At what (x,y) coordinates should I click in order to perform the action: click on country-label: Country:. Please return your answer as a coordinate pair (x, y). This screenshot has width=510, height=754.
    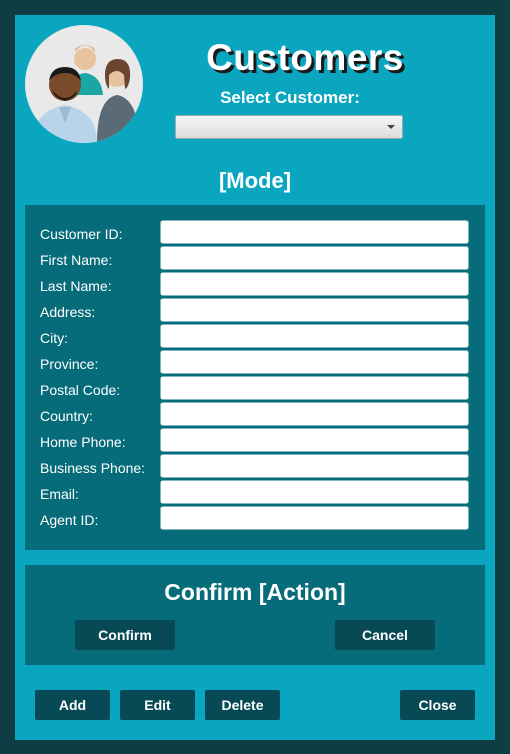
    Looking at the image, I should click on (66, 416).